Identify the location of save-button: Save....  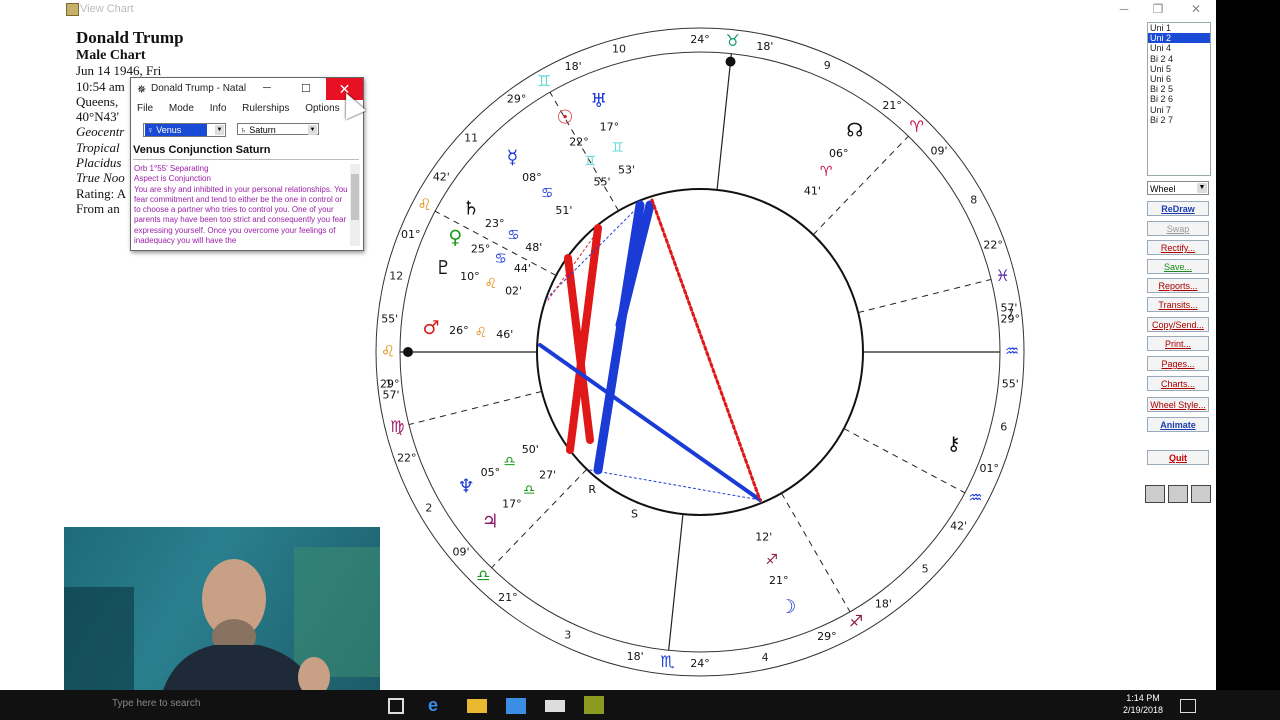
(1178, 266).